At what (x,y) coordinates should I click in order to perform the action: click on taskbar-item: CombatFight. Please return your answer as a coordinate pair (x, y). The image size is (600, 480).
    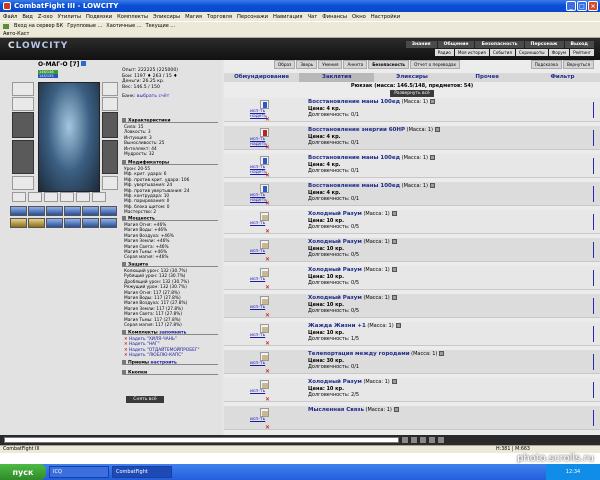
    Looking at the image, I should click on (142, 472).